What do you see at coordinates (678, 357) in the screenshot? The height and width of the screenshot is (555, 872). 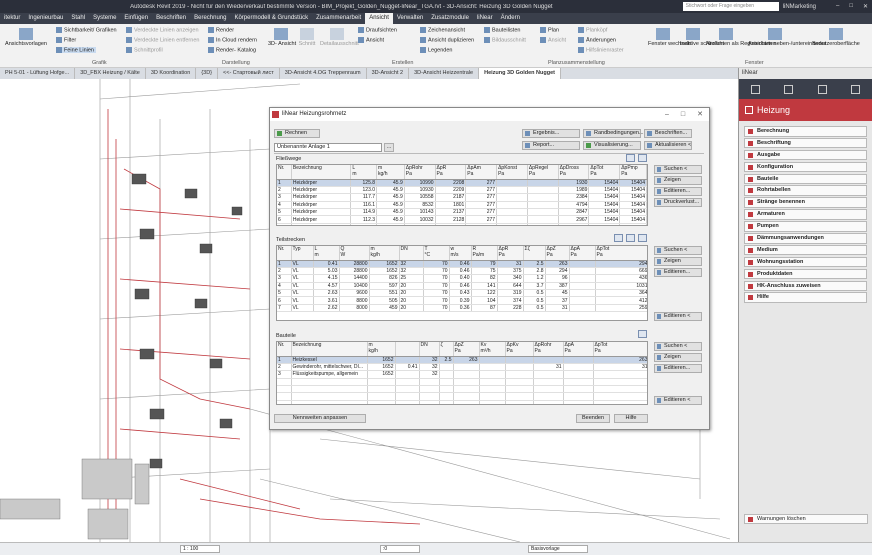 I see `components-show-button: Zeigen` at bounding box center [678, 357].